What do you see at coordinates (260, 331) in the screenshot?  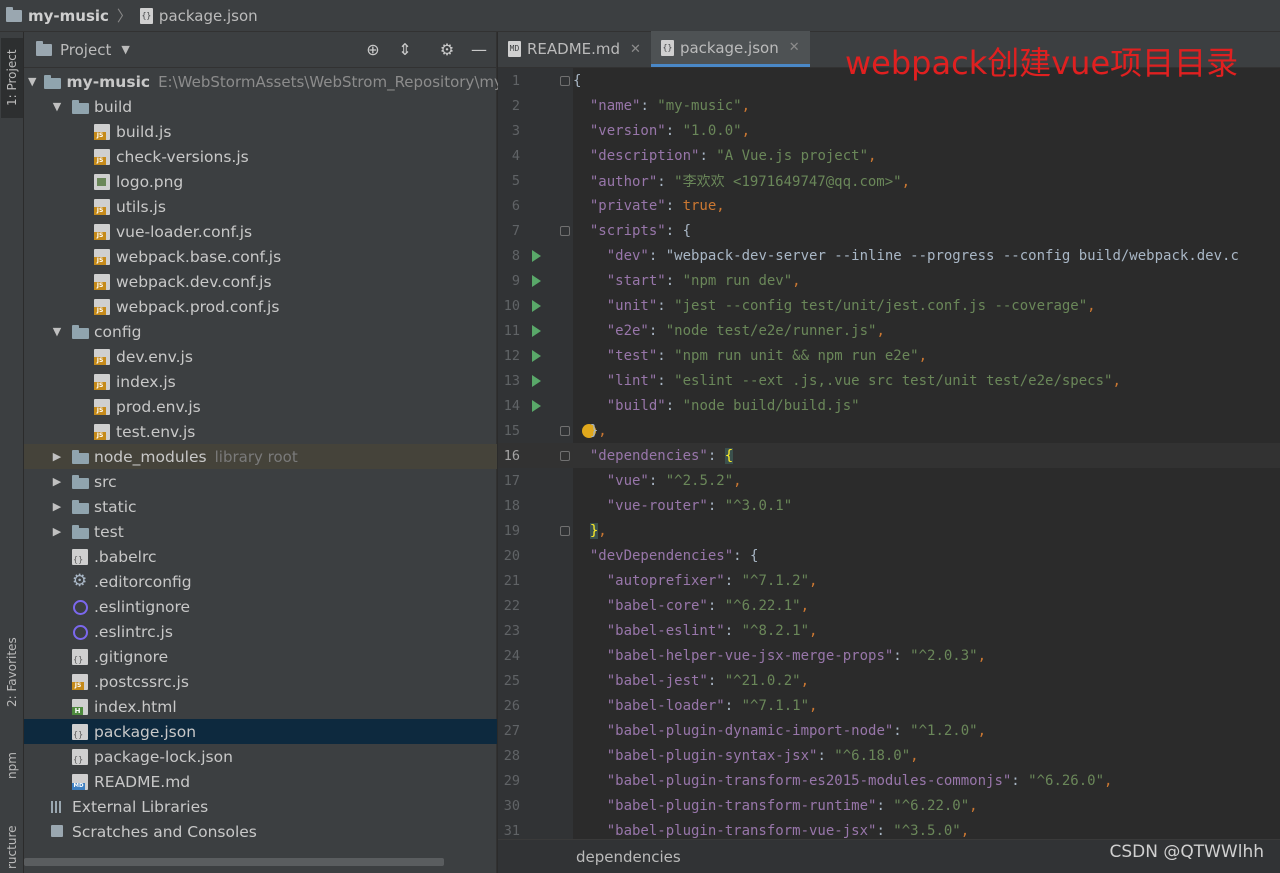 I see `tree-item: ▼ config` at bounding box center [260, 331].